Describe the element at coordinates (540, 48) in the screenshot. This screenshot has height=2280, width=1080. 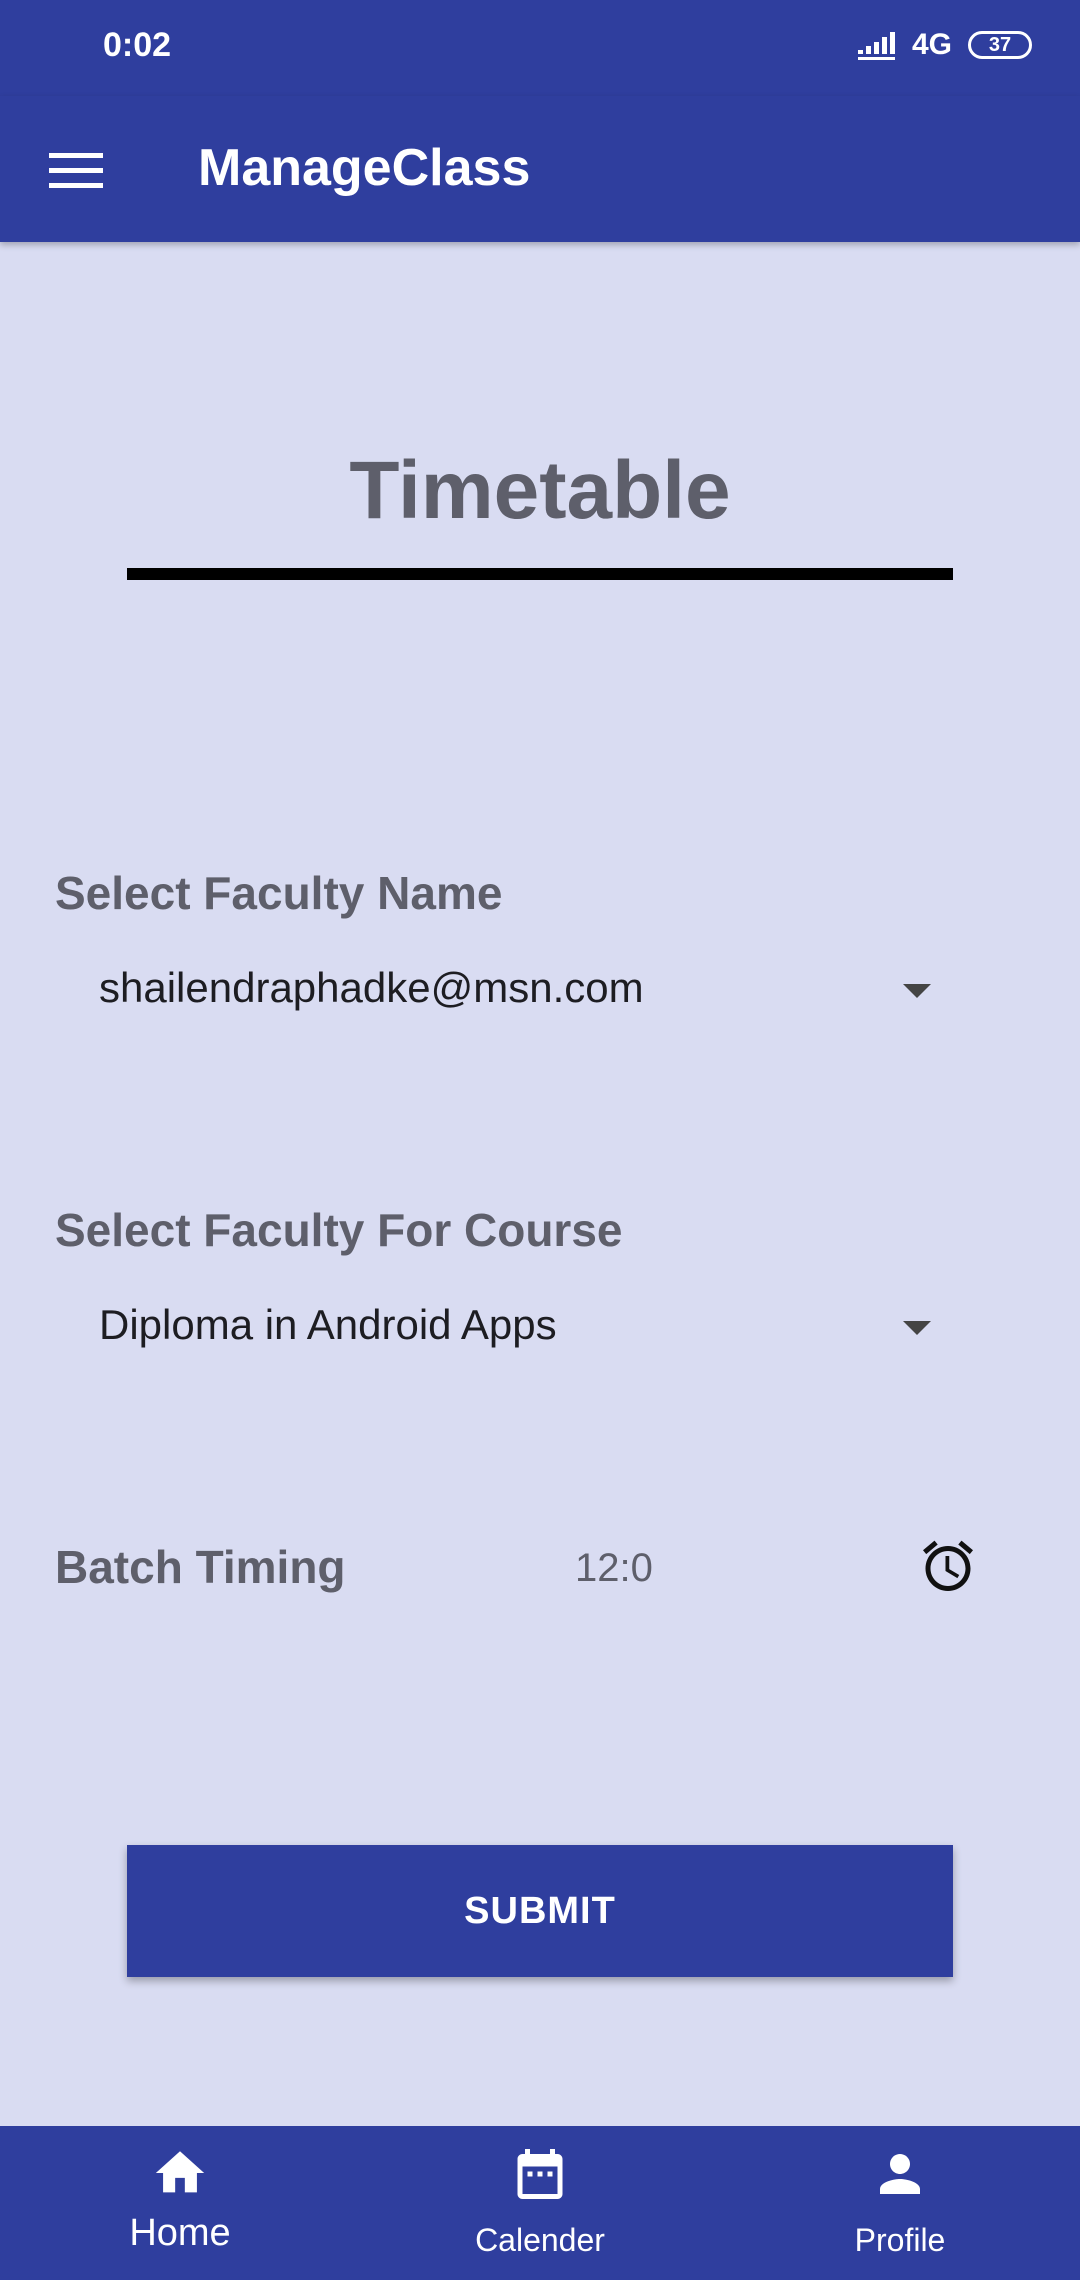
I see `status-bar: 0:02 4G 37` at that location.